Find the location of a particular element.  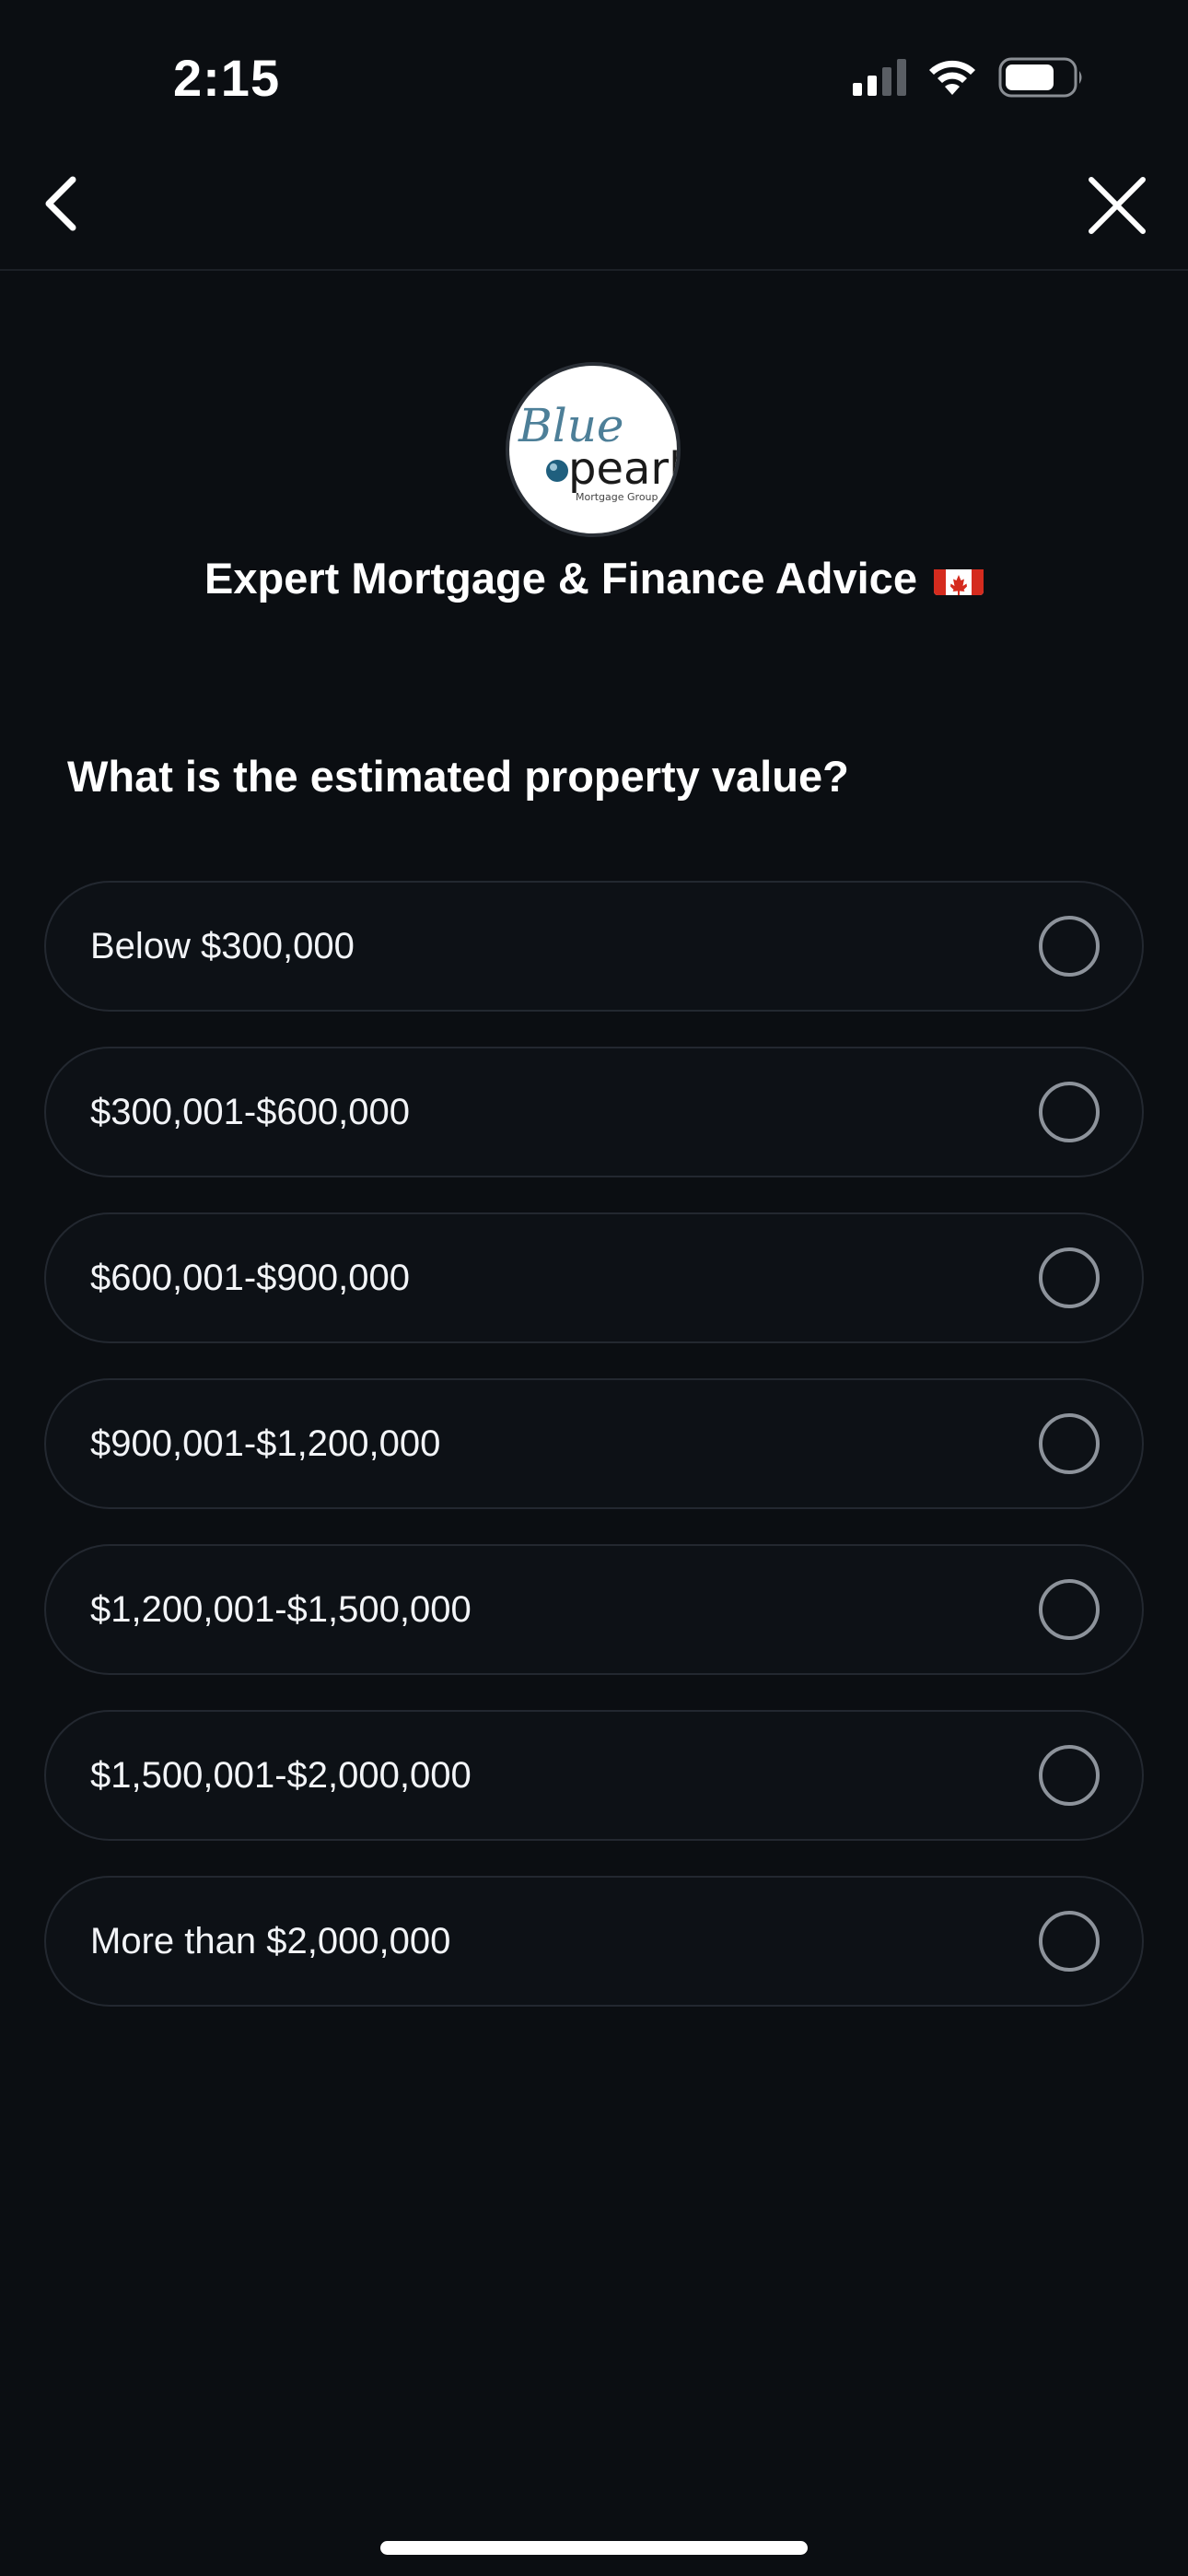

status-icons is located at coordinates (969, 79).